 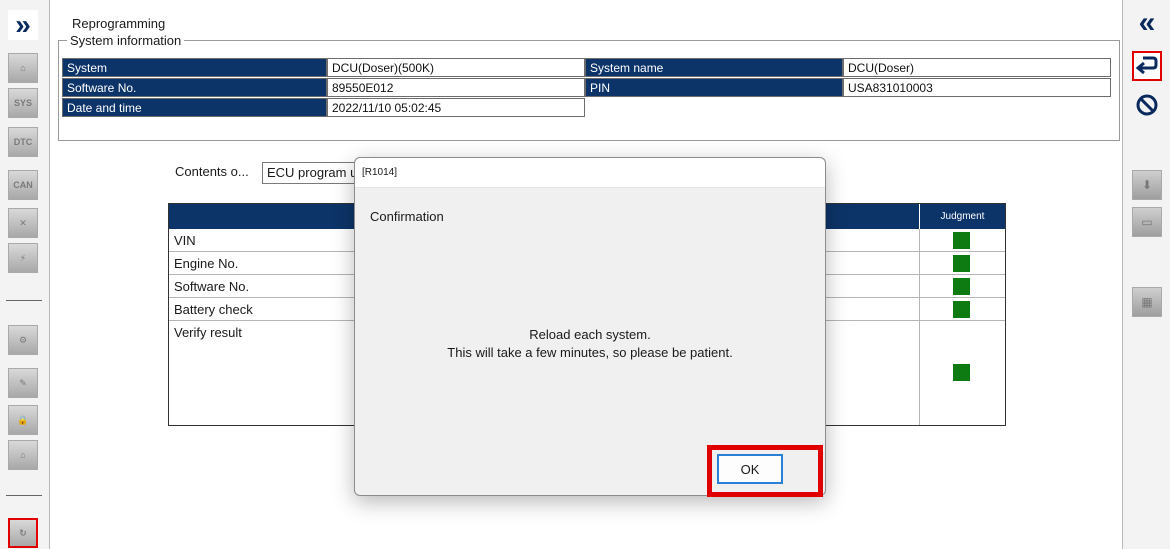 What do you see at coordinates (714, 87) in the screenshot?
I see `pin-label: PIN` at bounding box center [714, 87].